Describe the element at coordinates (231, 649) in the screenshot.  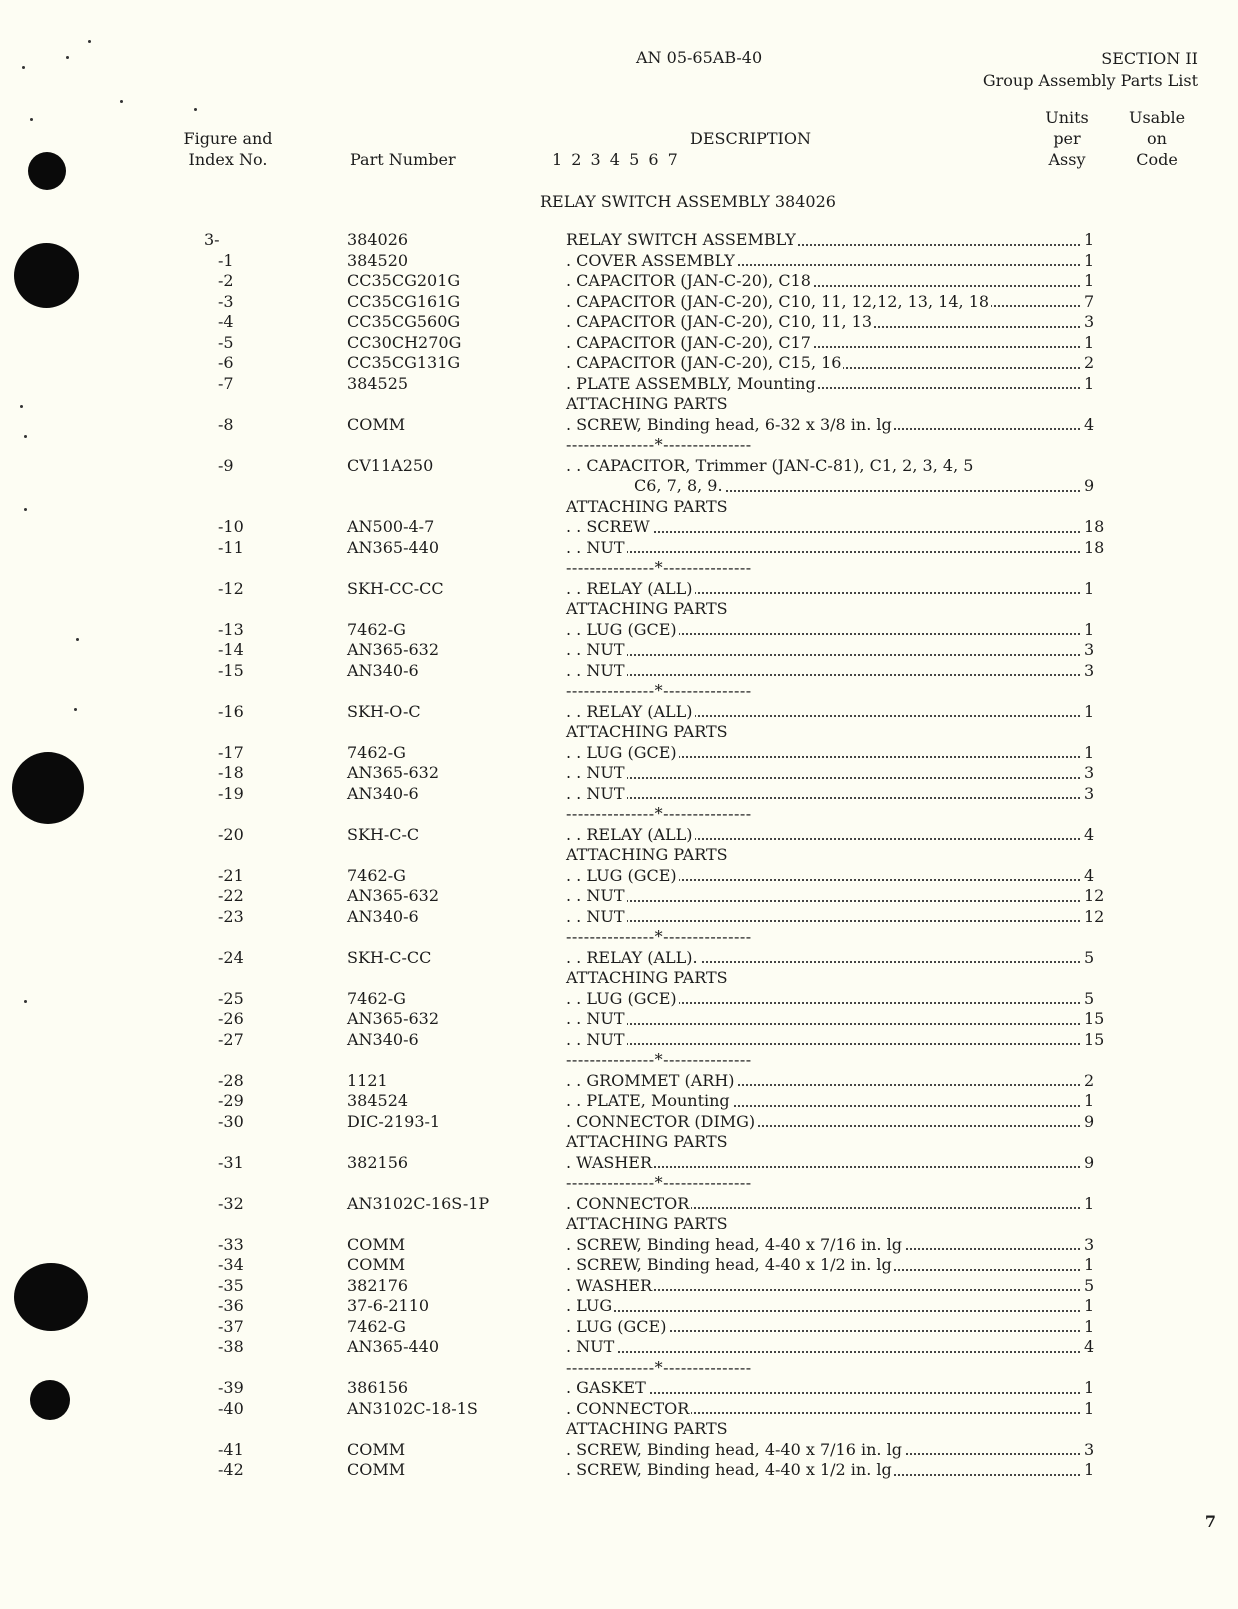
I see `figure-index: -14` at that location.